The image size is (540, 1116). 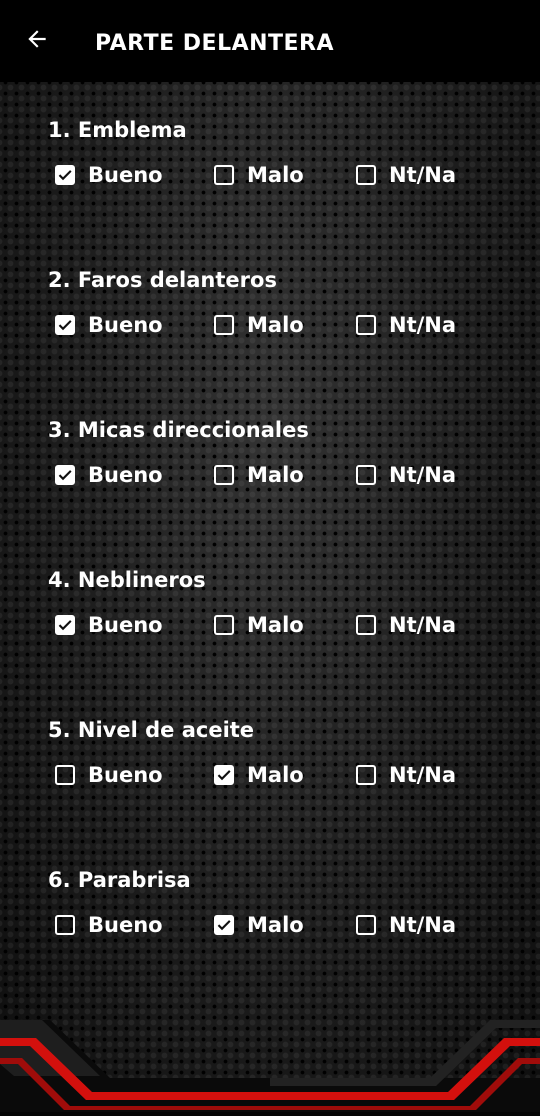 I want to click on arrow-left-icon, so click(x=37, y=41).